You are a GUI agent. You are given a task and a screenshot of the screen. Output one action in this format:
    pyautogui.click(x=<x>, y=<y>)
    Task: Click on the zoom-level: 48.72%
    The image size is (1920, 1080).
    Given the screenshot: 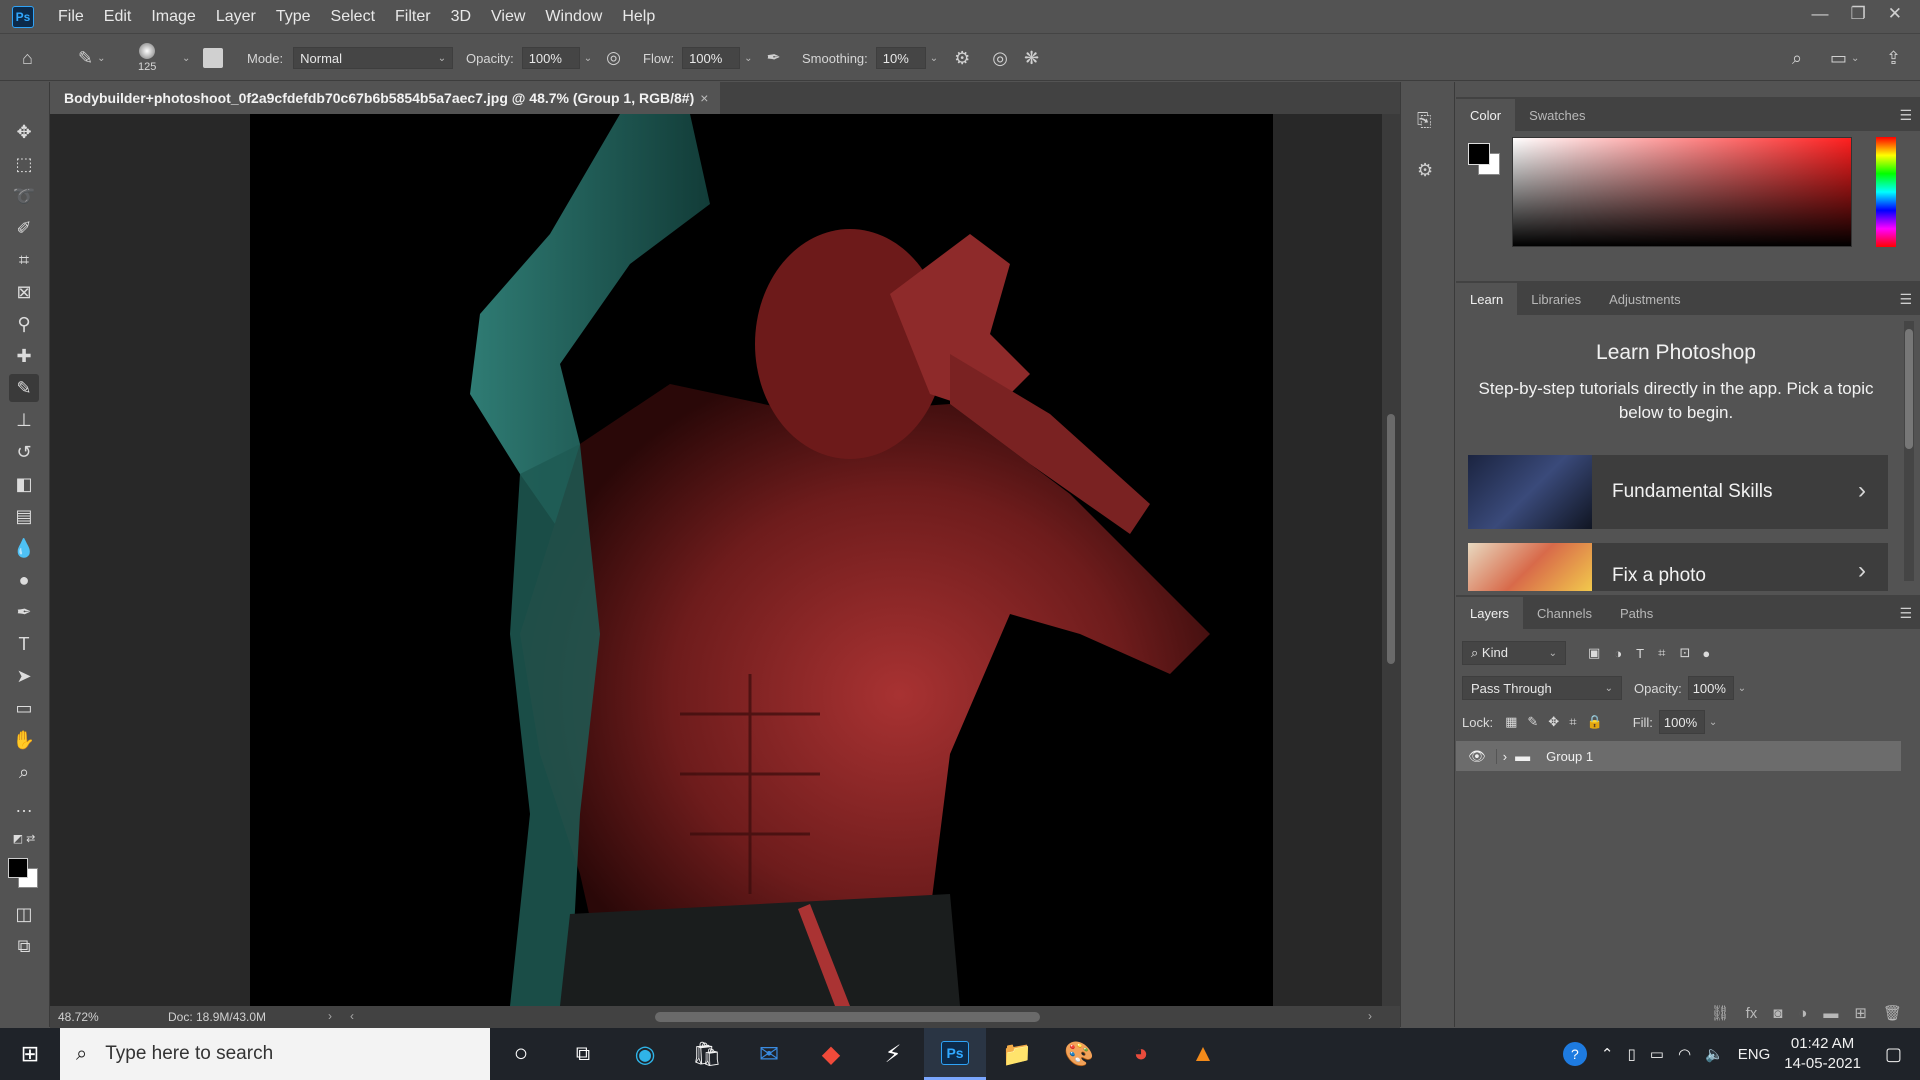 What is the action you would take?
    pyautogui.click(x=78, y=1017)
    